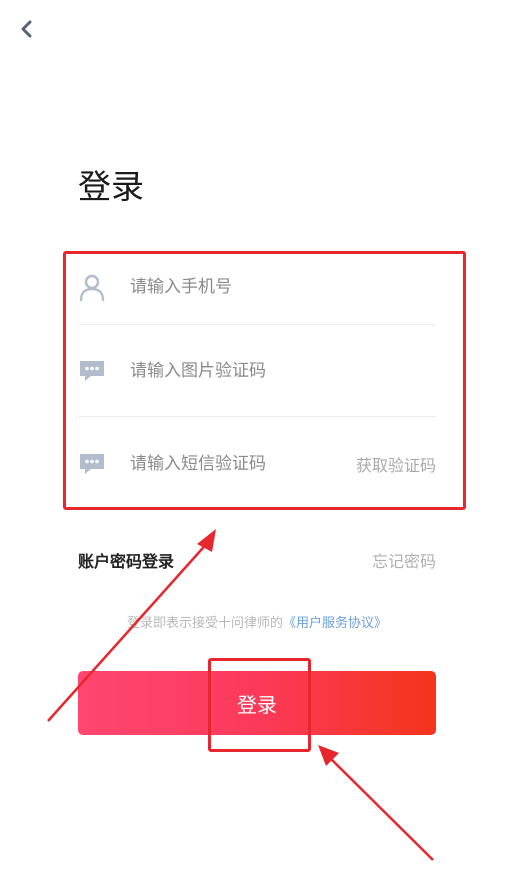  I want to click on user-agreement-link: 《用户服务协议》, so click(335, 623).